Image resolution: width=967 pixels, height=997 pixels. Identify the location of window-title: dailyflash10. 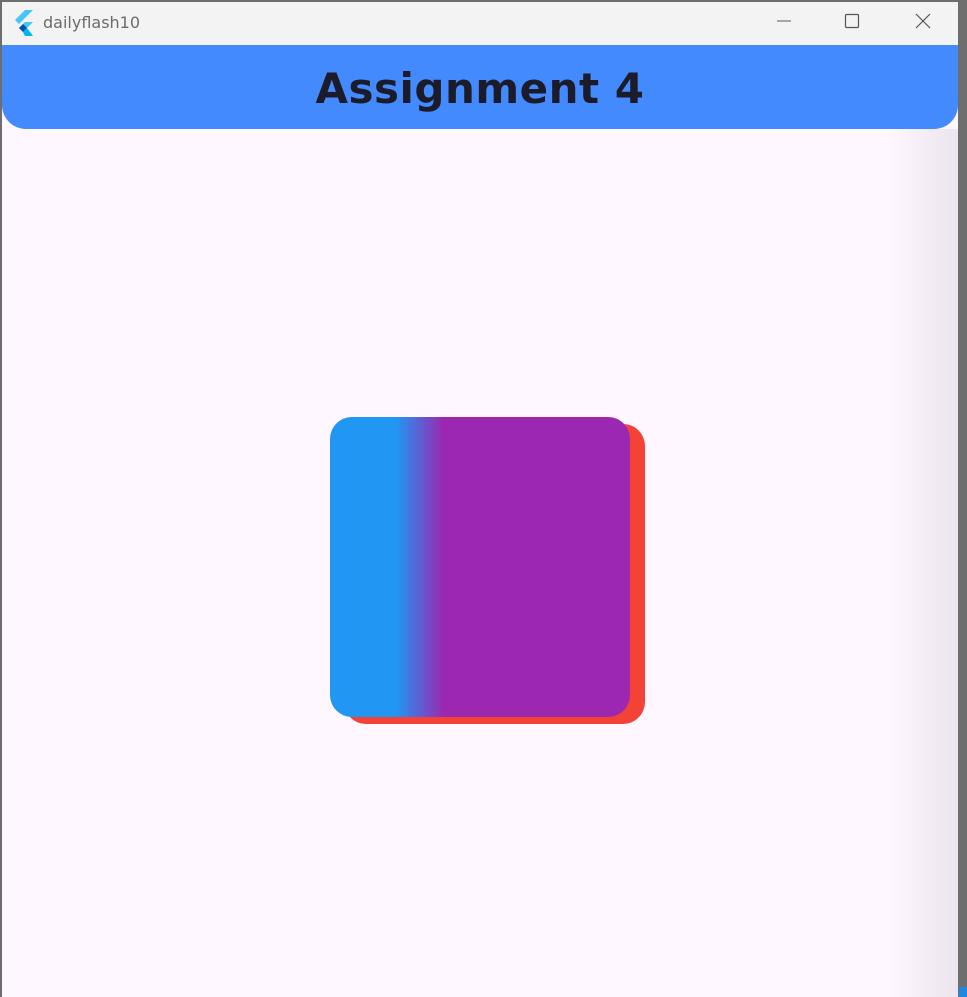
(92, 22).